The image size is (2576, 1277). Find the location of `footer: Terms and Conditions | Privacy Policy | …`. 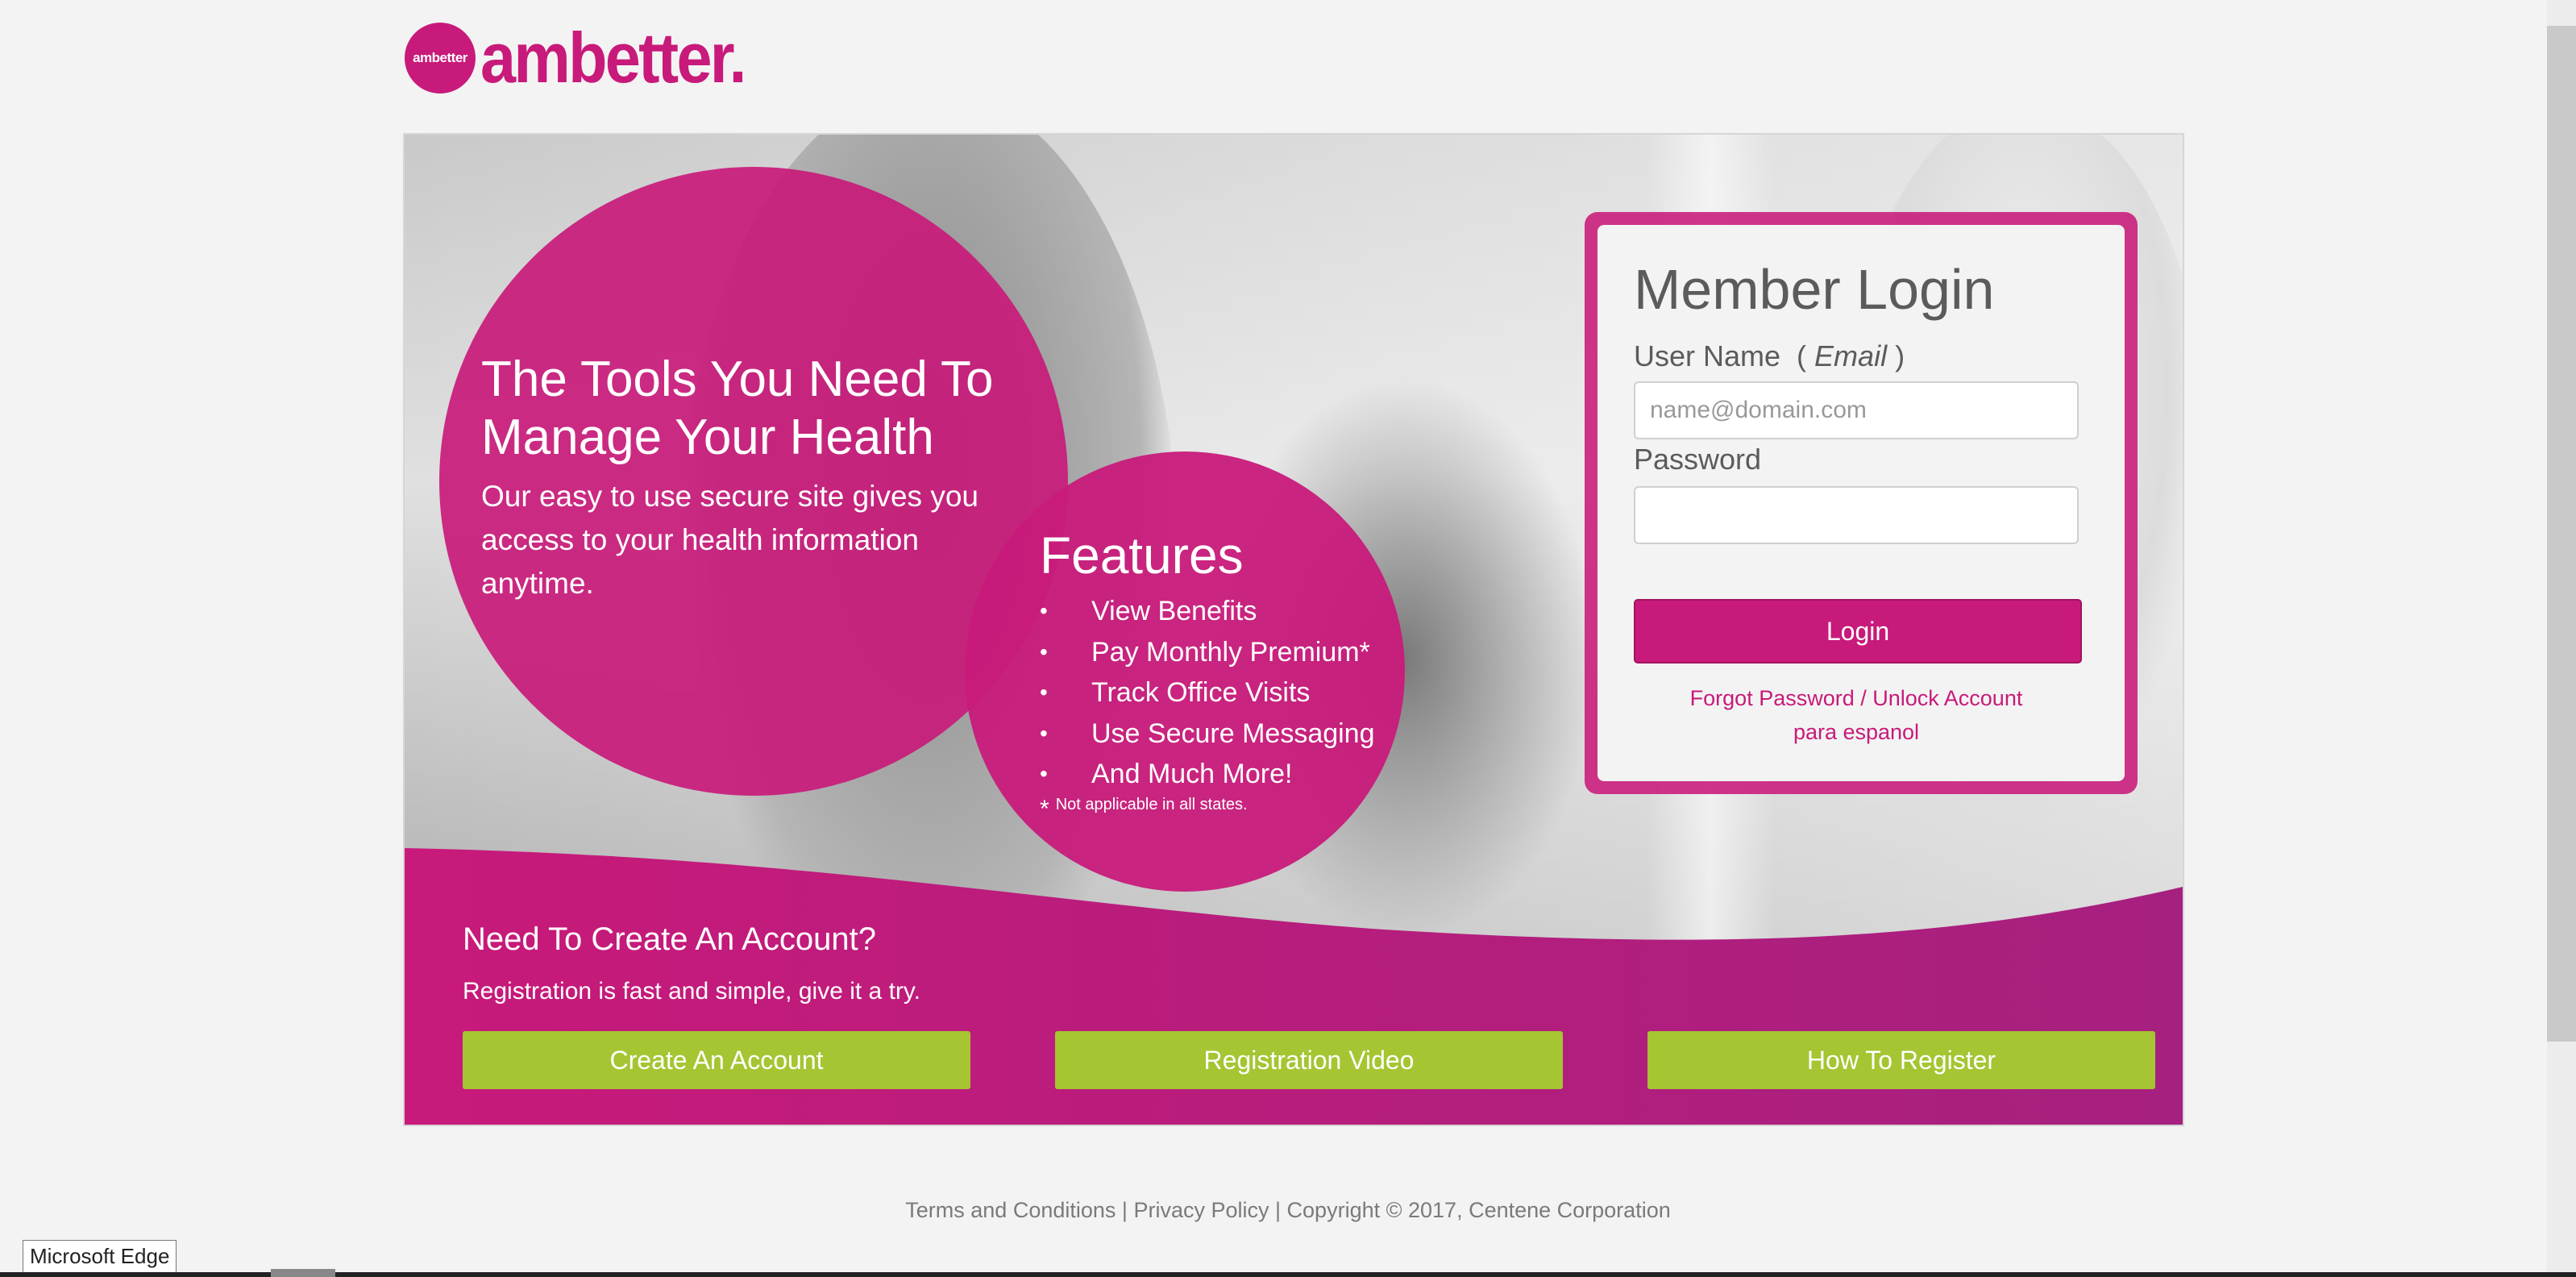

footer: Terms and Conditions | Privacy Policy | … is located at coordinates (1288, 1211).